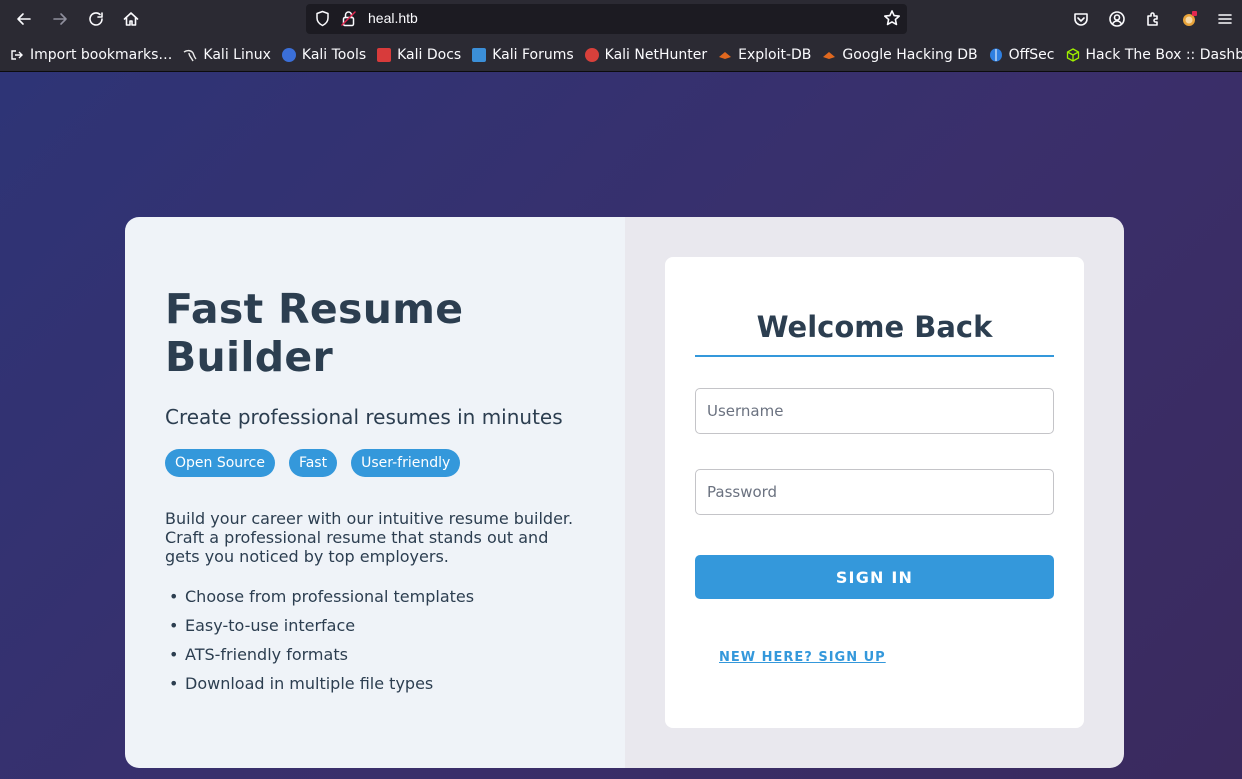 Image resolution: width=1242 pixels, height=779 pixels. I want to click on kali-forums-icon, so click(479, 55).